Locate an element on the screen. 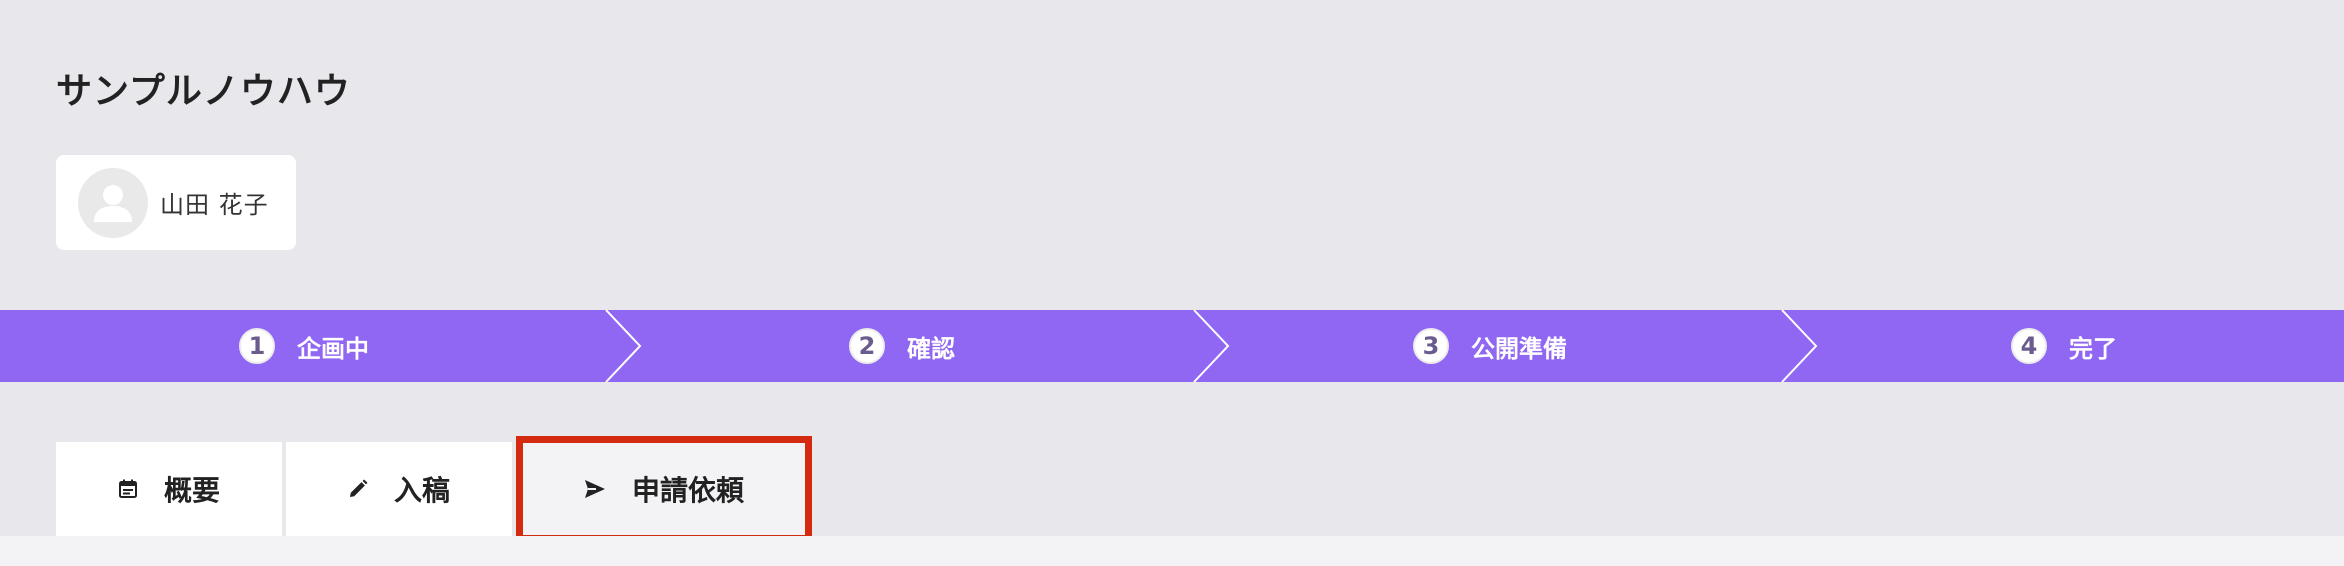 Image resolution: width=2344 pixels, height=566 pixels. send-icon is located at coordinates (595, 489).